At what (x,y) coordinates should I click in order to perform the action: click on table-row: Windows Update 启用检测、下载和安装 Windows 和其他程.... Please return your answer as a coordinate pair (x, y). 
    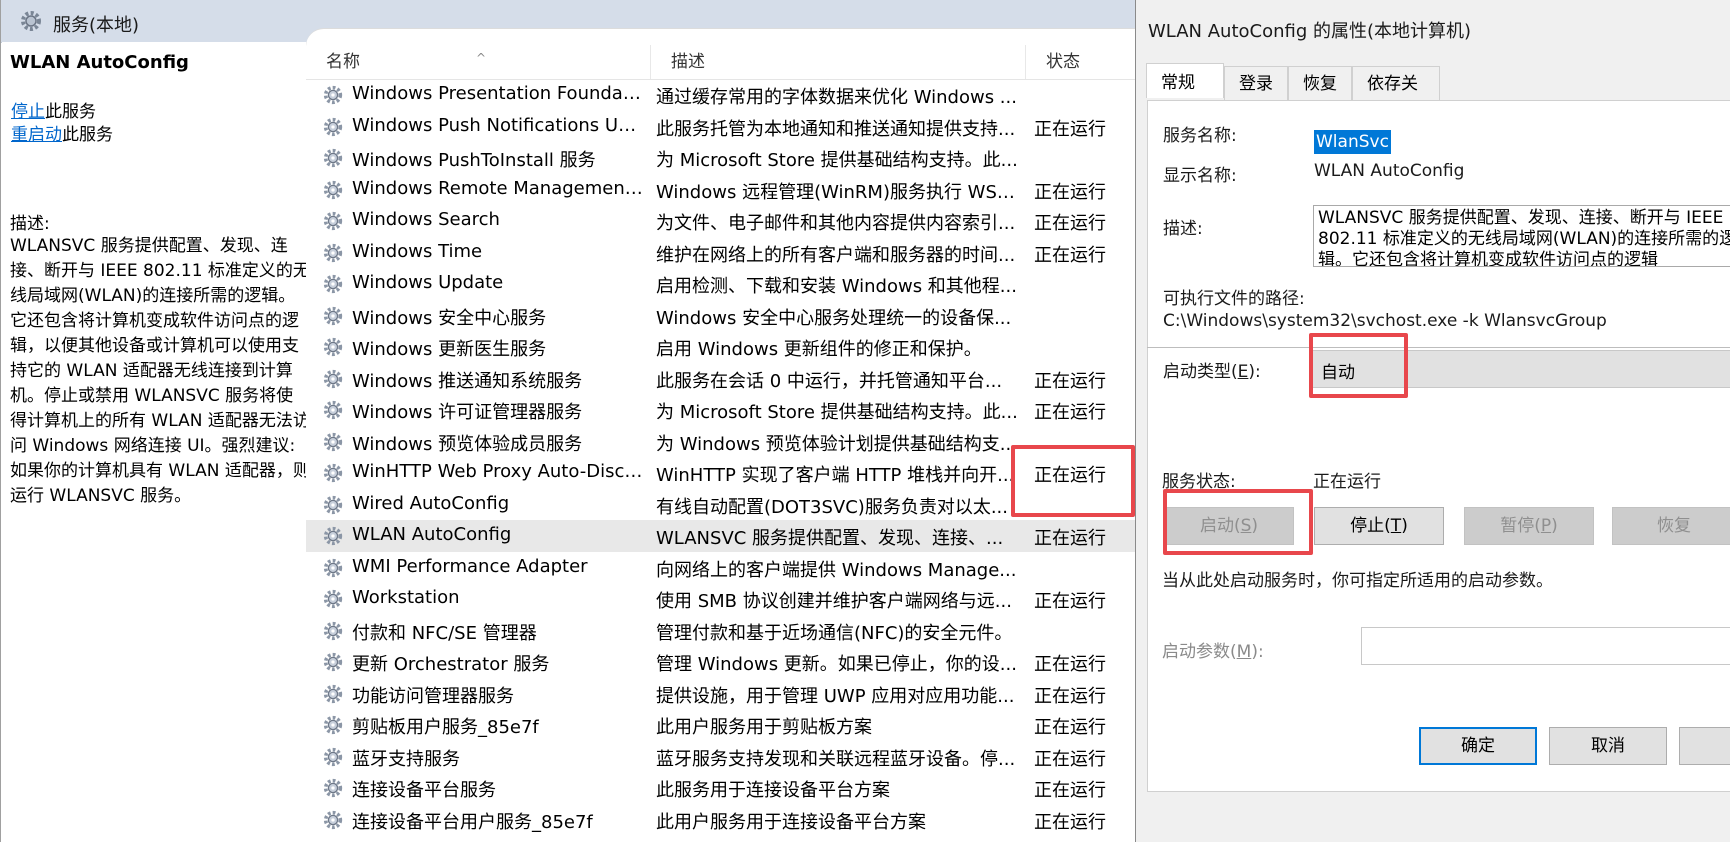
    Looking at the image, I should click on (721, 284).